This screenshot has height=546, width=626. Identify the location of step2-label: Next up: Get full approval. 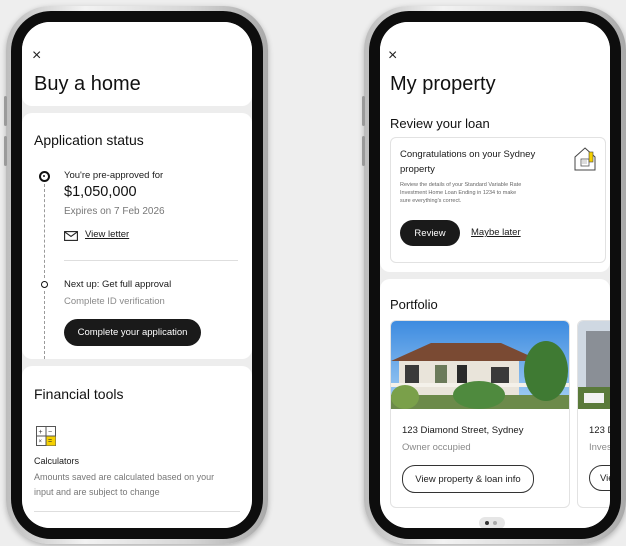
(118, 284).